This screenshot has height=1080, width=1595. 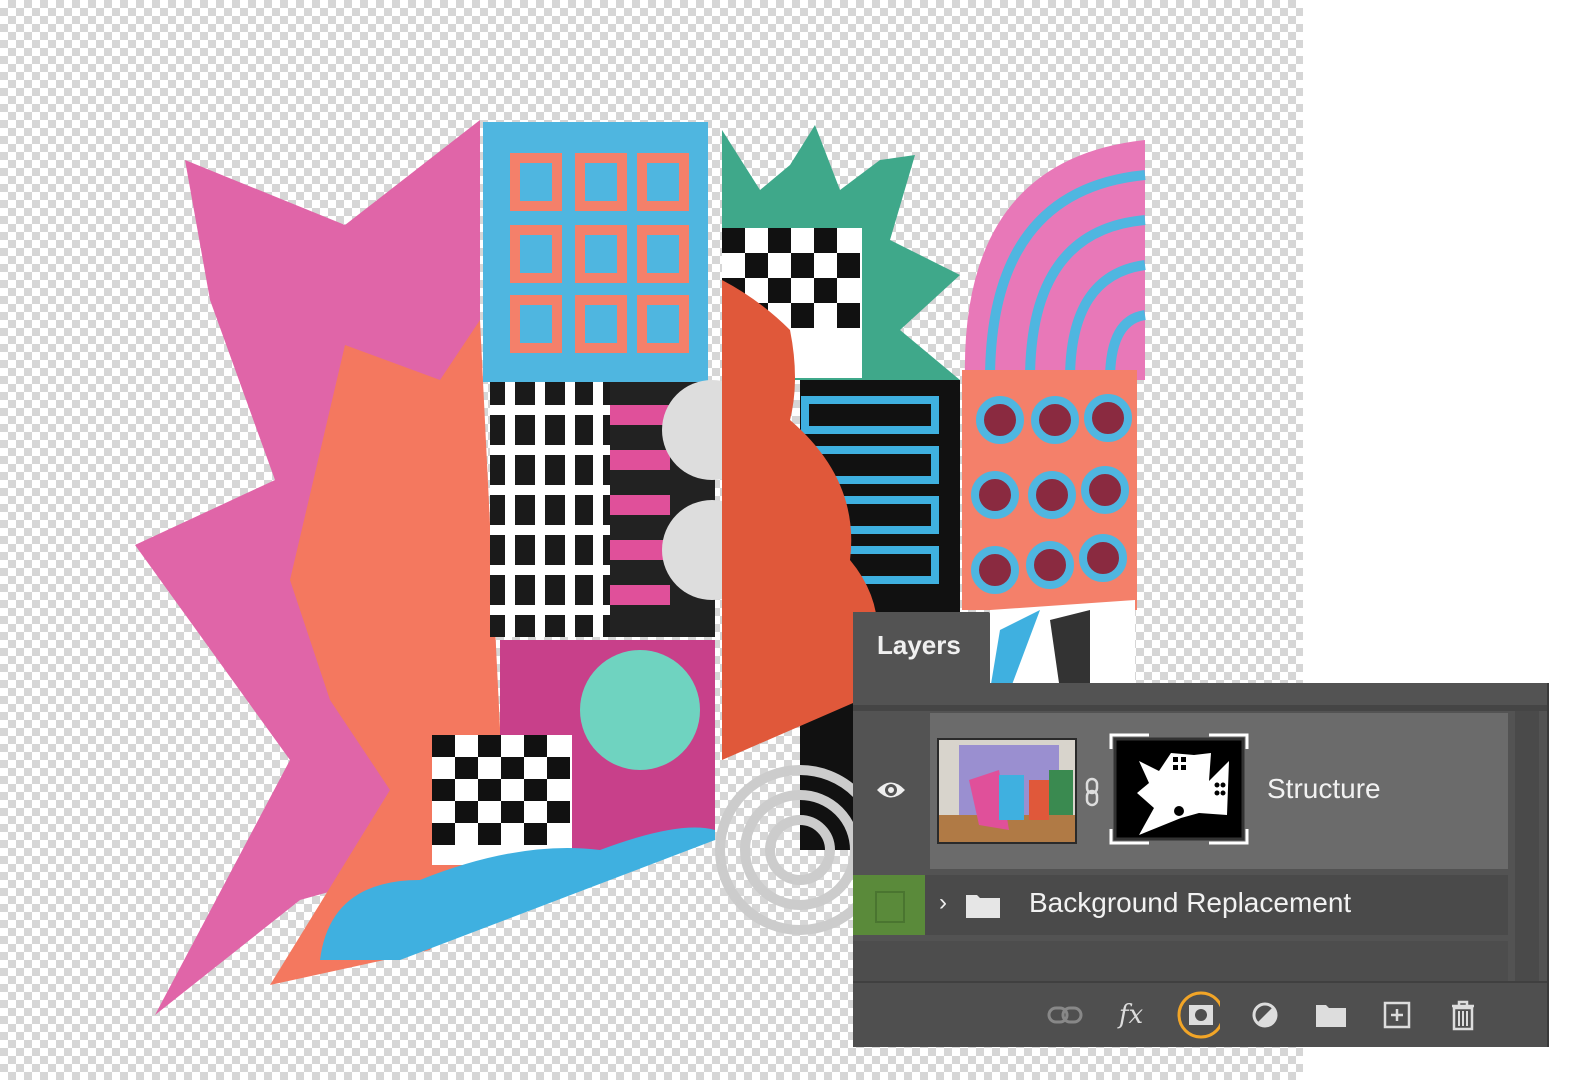 What do you see at coordinates (1065, 1015) in the screenshot?
I see `link-layers-icon` at bounding box center [1065, 1015].